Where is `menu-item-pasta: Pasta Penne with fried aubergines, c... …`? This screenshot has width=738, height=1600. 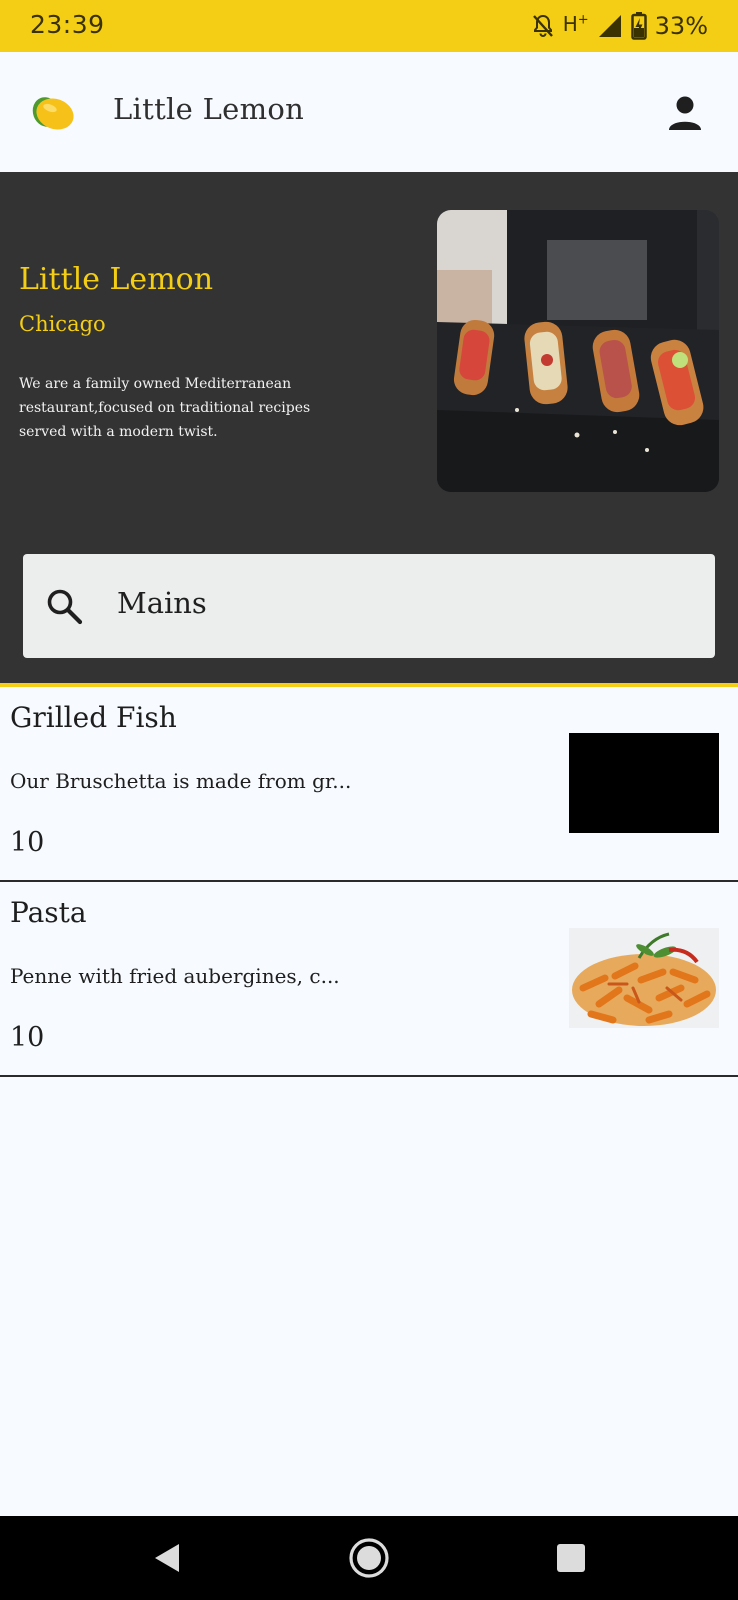 menu-item-pasta: Pasta Penne with fried aubergines, c... … is located at coordinates (369, 979).